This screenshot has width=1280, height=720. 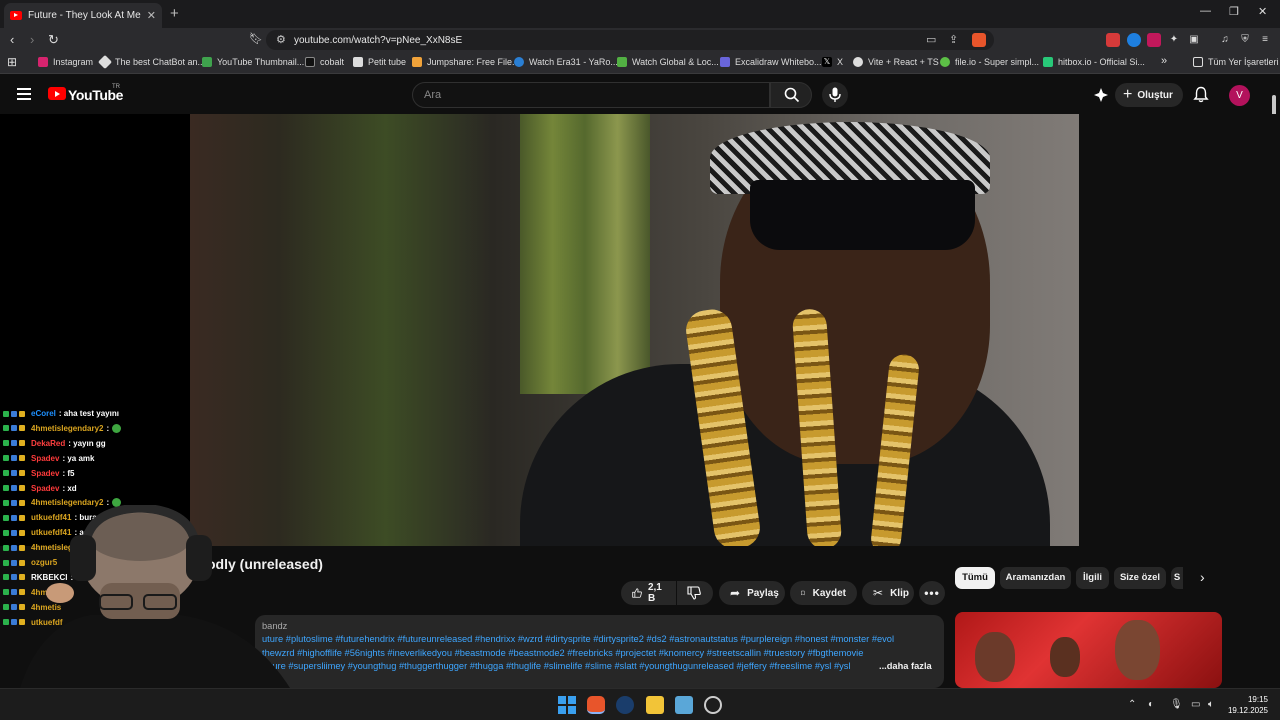 I want to click on apps-grid-icon: ⊞, so click(x=12, y=62).